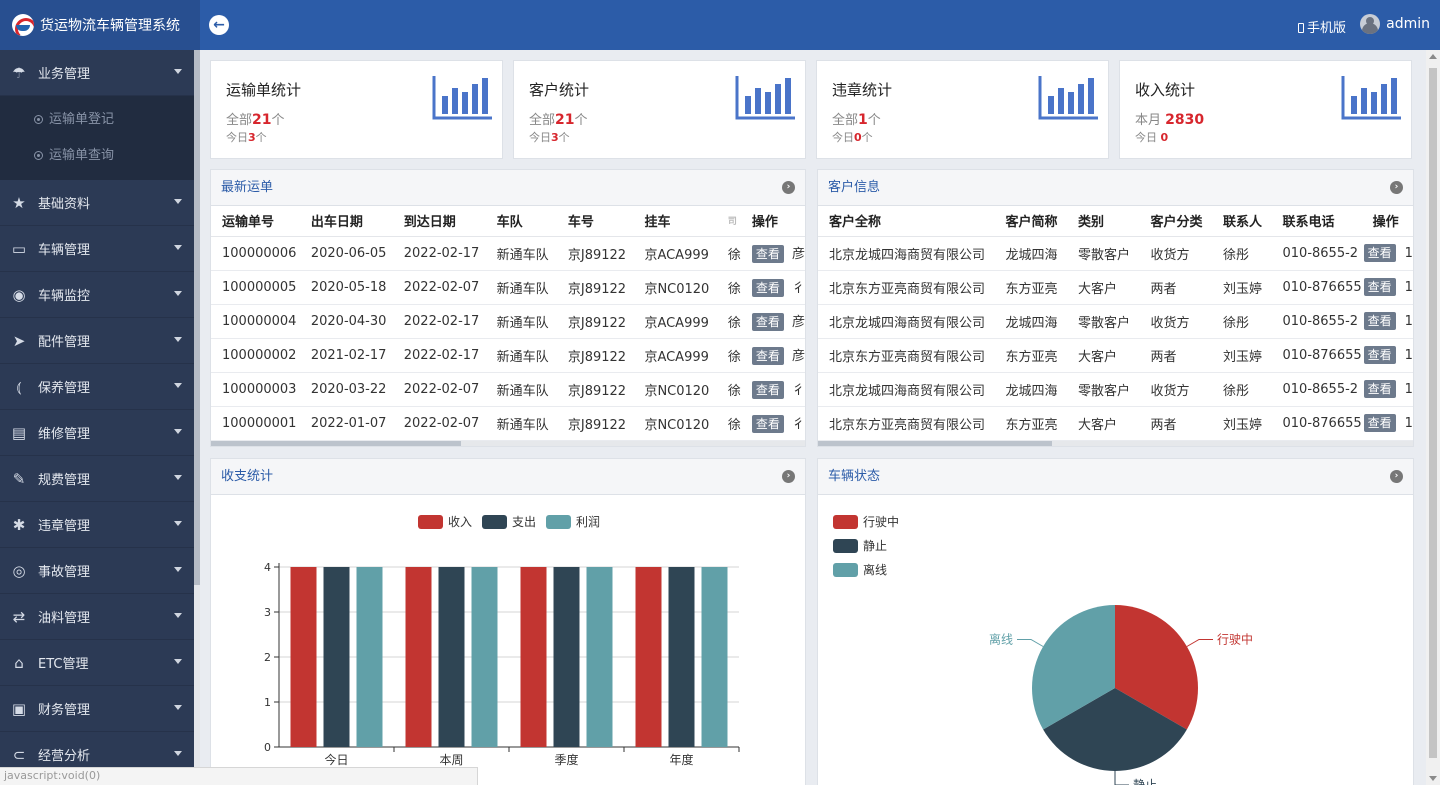 The width and height of the screenshot is (1440, 785). I want to click on submenu-item-order-register: 运输单登记, so click(97, 120).